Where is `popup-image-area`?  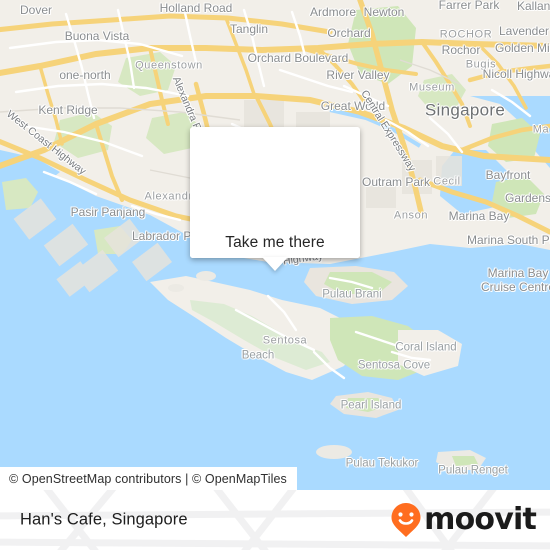 popup-image-area is located at coordinates (275, 177).